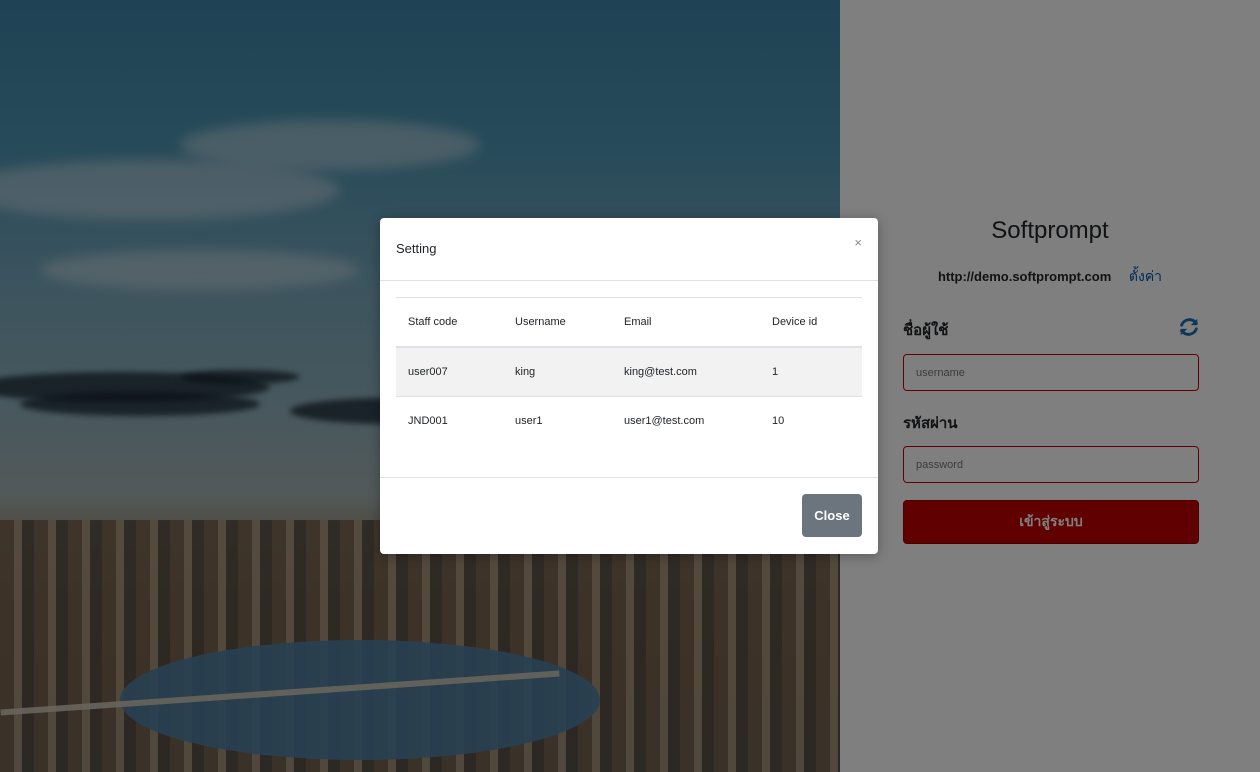  I want to click on cell-device-id: 10, so click(778, 421).